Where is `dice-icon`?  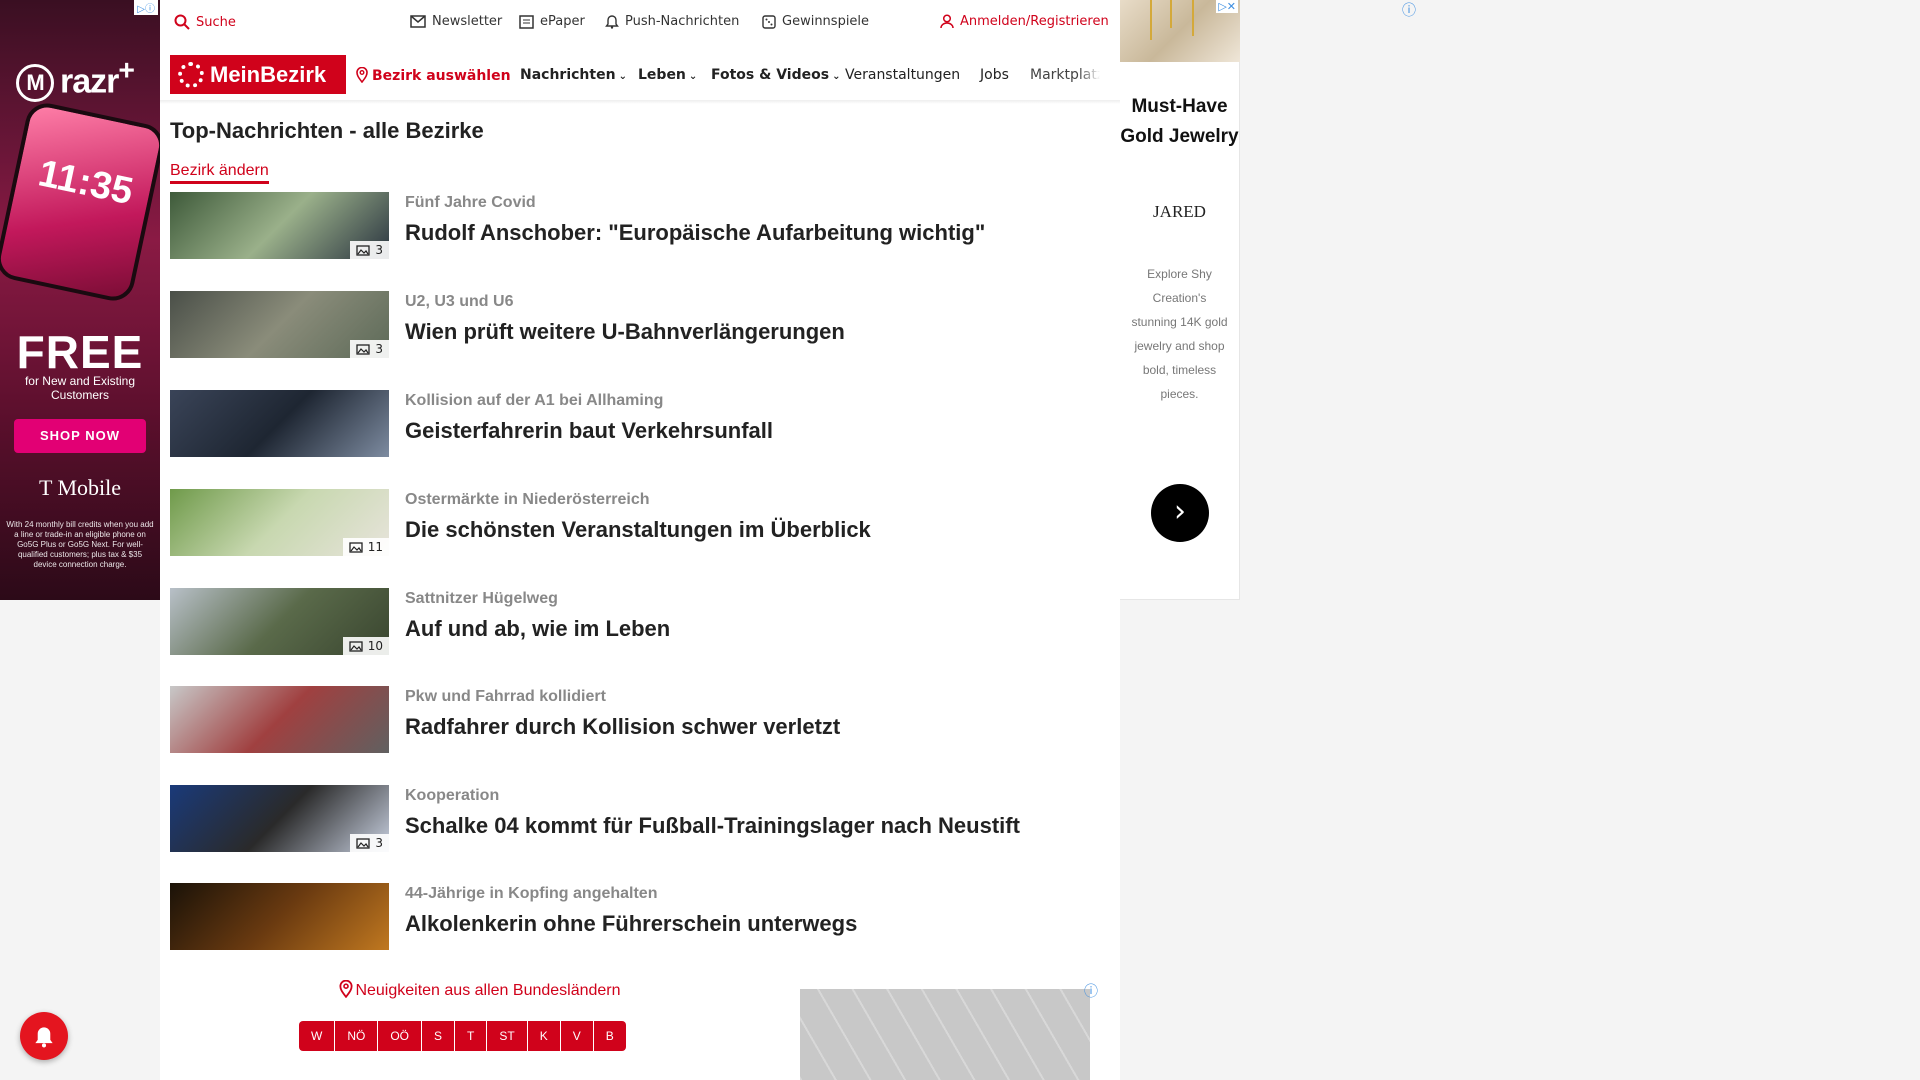
dice-icon is located at coordinates (769, 21).